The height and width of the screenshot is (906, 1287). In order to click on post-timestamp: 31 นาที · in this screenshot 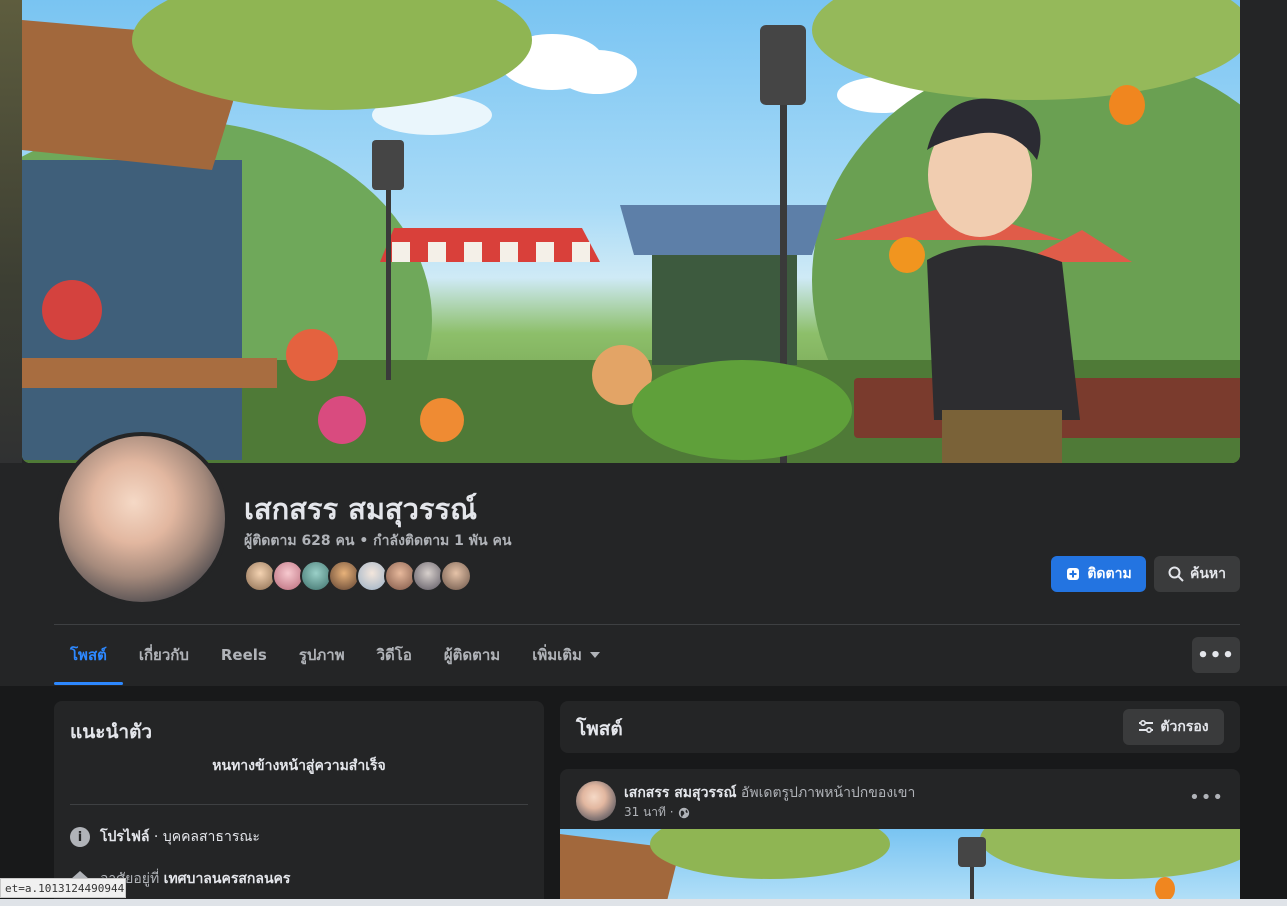, I will do `click(657, 812)`.